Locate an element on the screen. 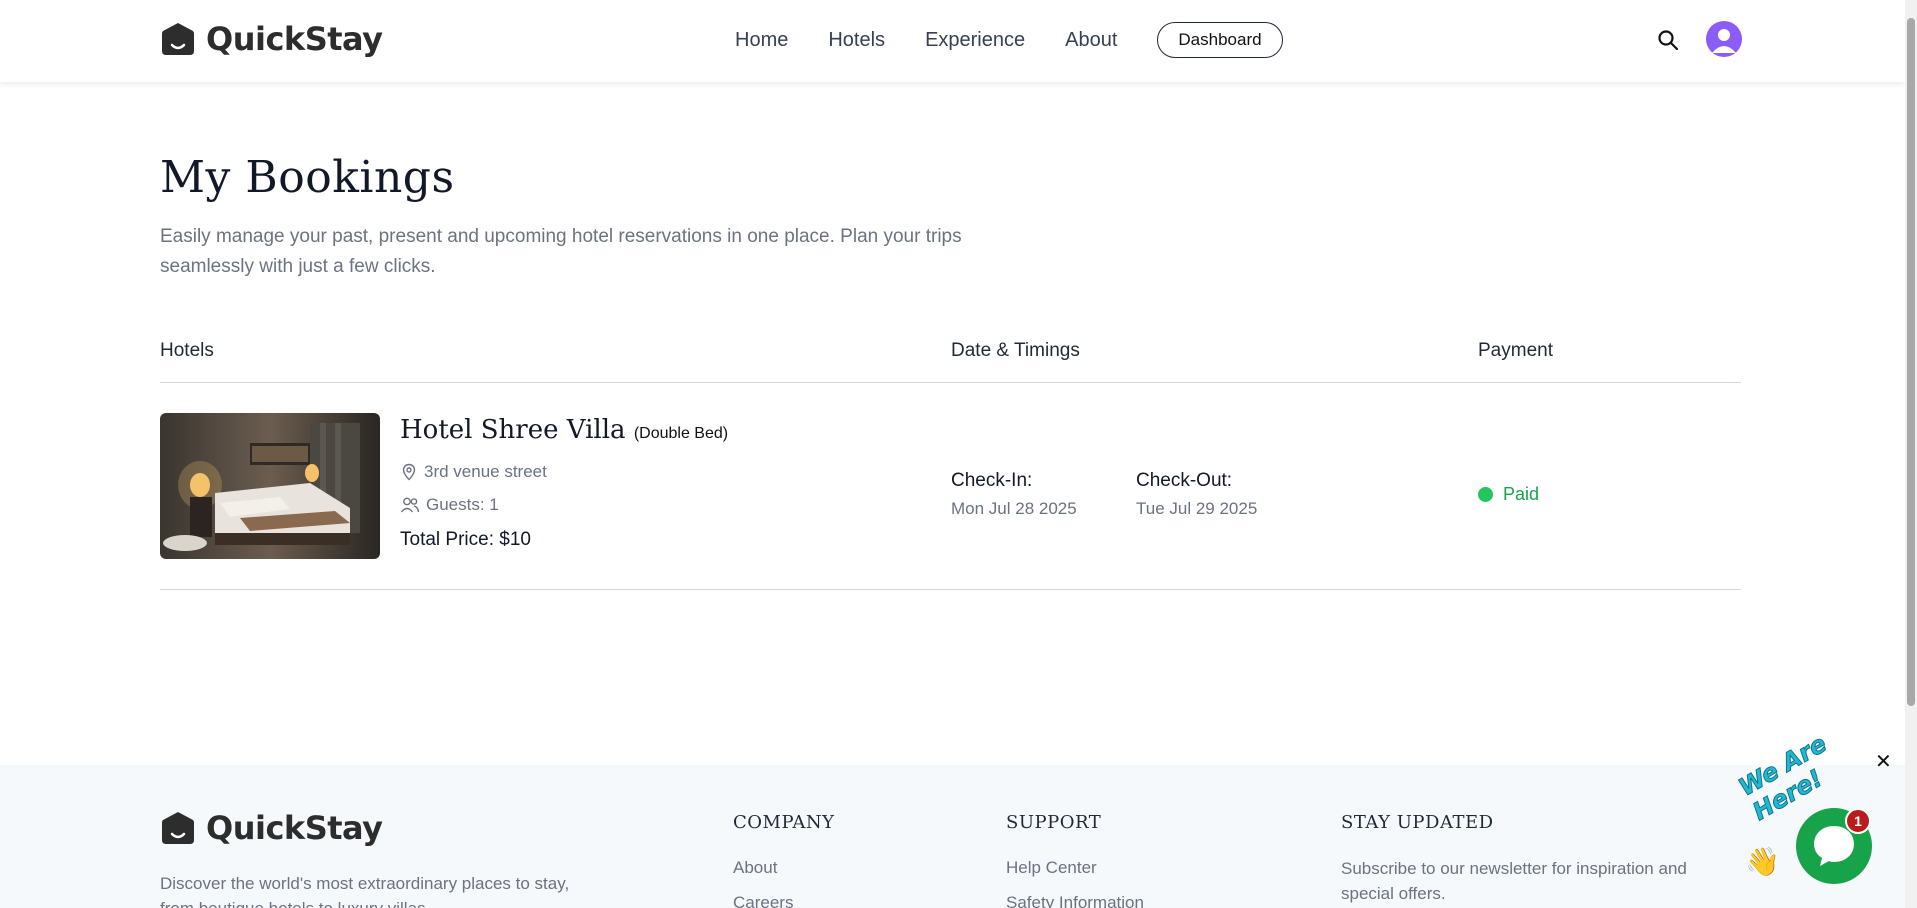 This screenshot has height=908, width=1917. brand-logo: QuickStay is located at coordinates (271, 39).